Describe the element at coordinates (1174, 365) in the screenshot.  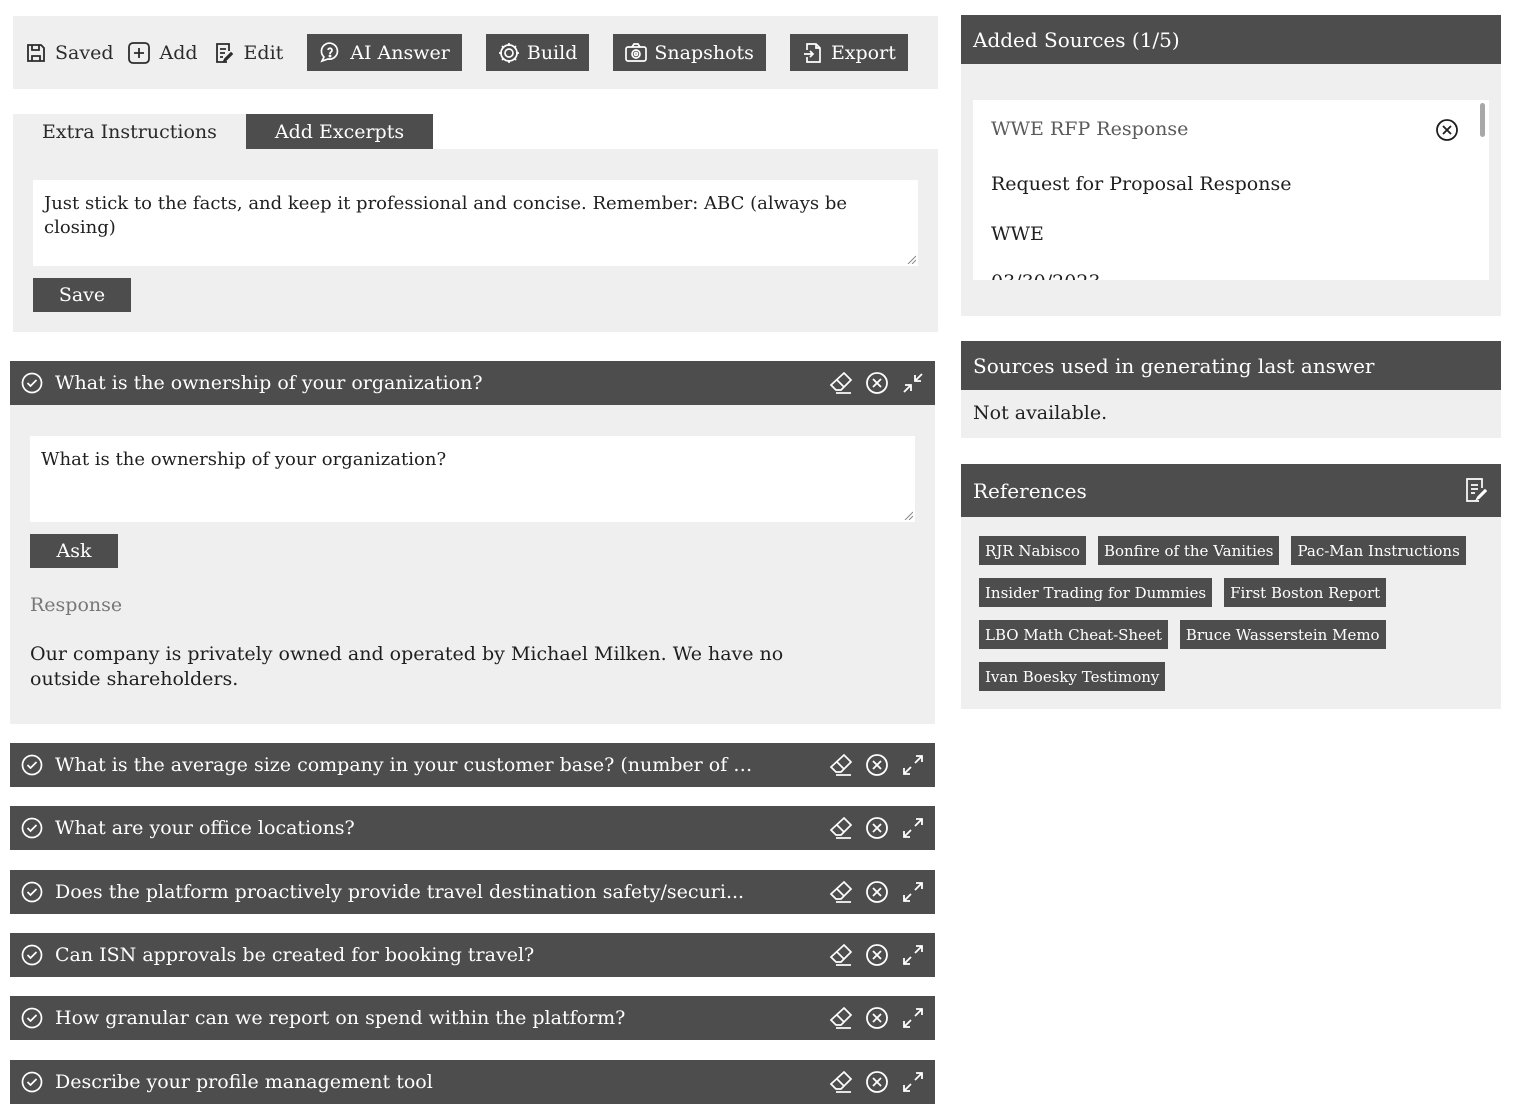
I see `sources-used-title: Sources used in generating last answer` at that location.